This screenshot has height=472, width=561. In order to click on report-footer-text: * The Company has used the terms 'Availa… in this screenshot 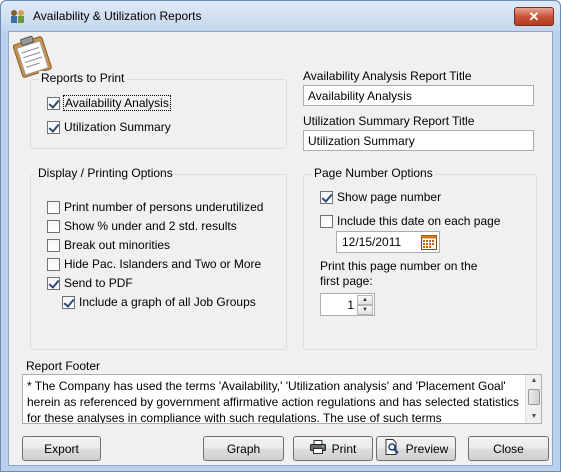, I will do `click(273, 401)`.